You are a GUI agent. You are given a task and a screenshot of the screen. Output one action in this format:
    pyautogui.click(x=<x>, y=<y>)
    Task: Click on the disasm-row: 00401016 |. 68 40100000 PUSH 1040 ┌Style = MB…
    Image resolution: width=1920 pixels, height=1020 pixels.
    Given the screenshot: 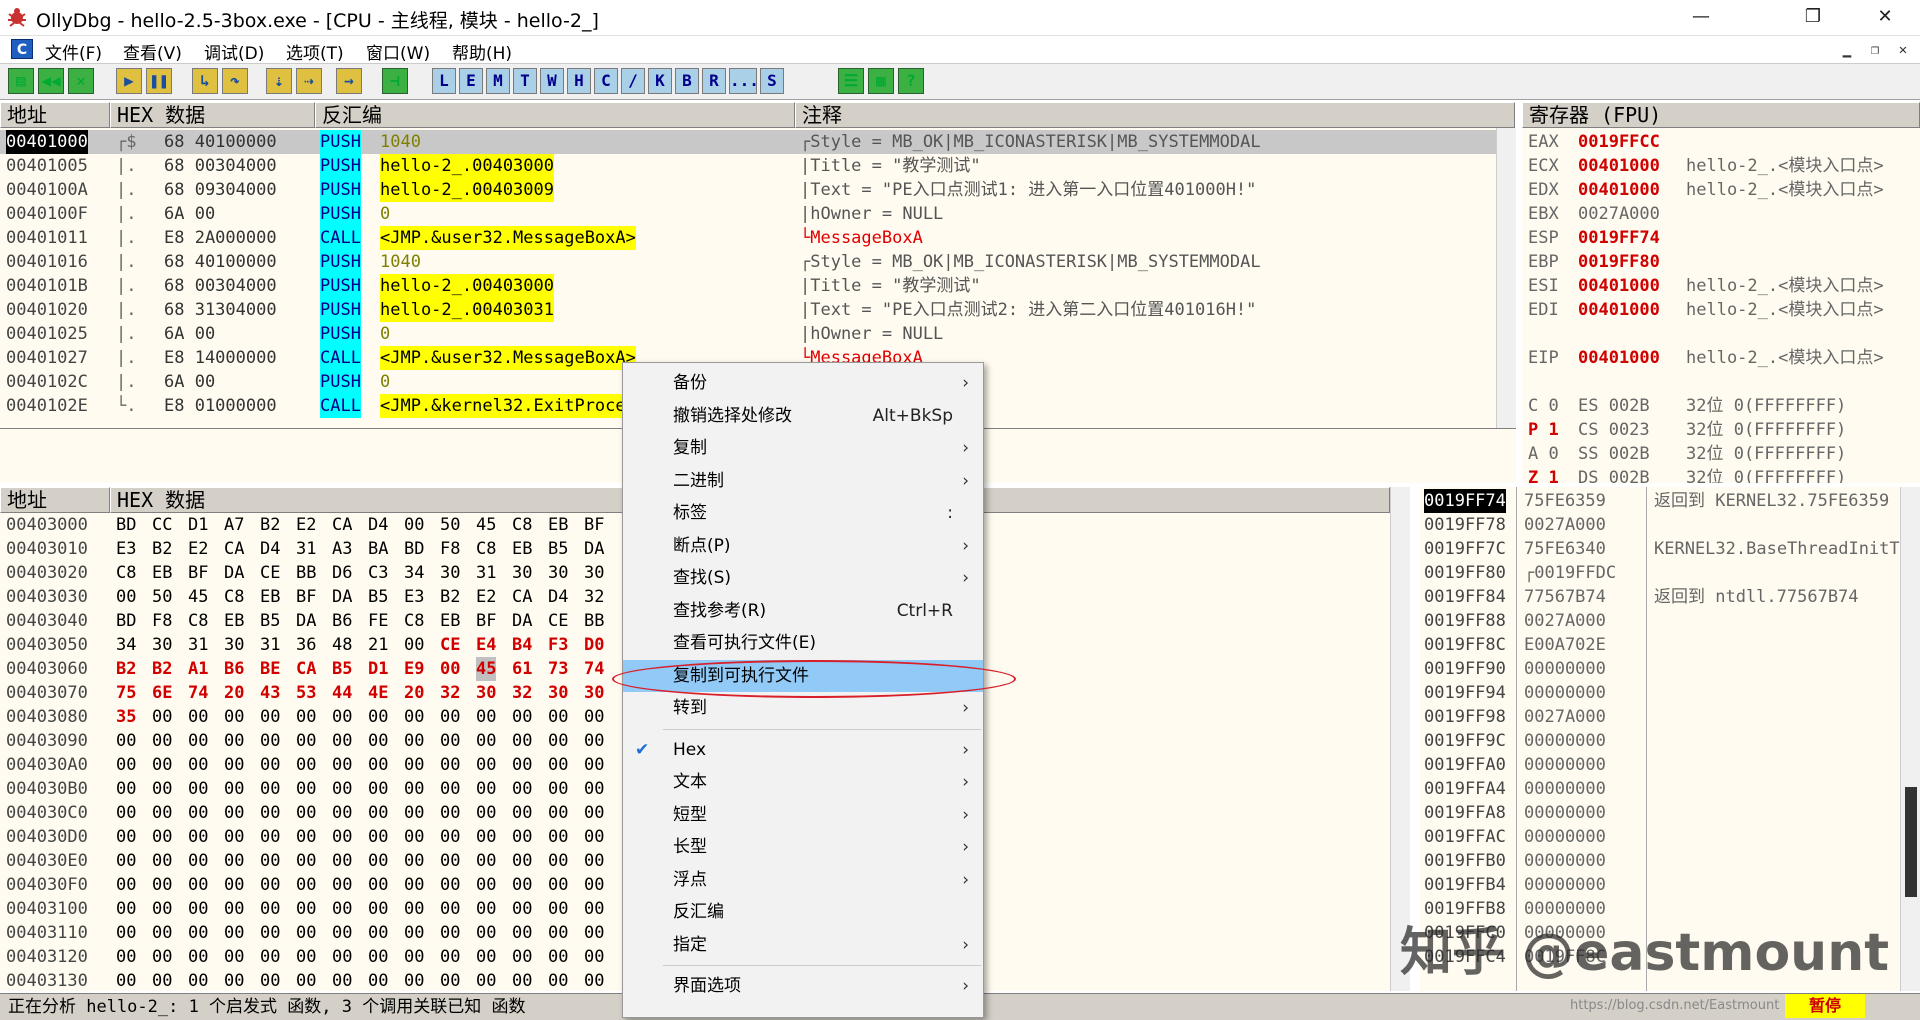 What is the action you would take?
    pyautogui.click(x=748, y=262)
    